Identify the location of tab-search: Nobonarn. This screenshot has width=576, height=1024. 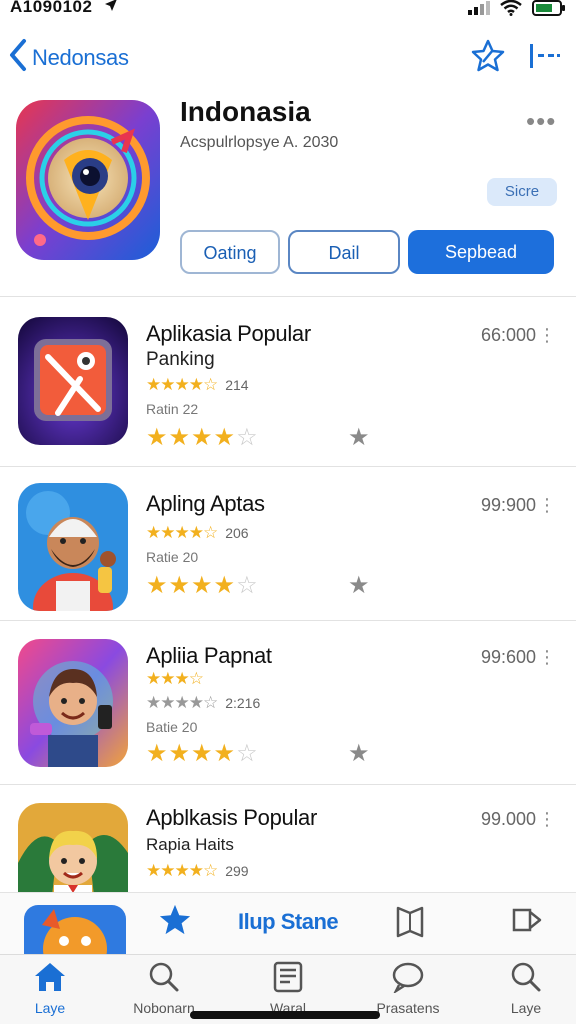
(164, 988).